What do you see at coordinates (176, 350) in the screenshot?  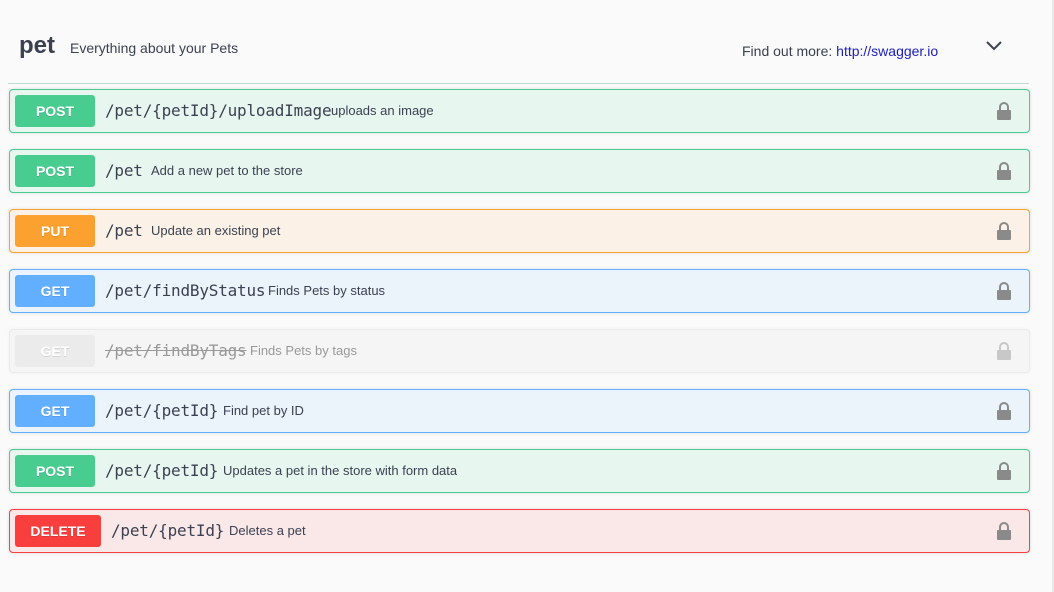 I see `operation-path: /pet/findByTags` at bounding box center [176, 350].